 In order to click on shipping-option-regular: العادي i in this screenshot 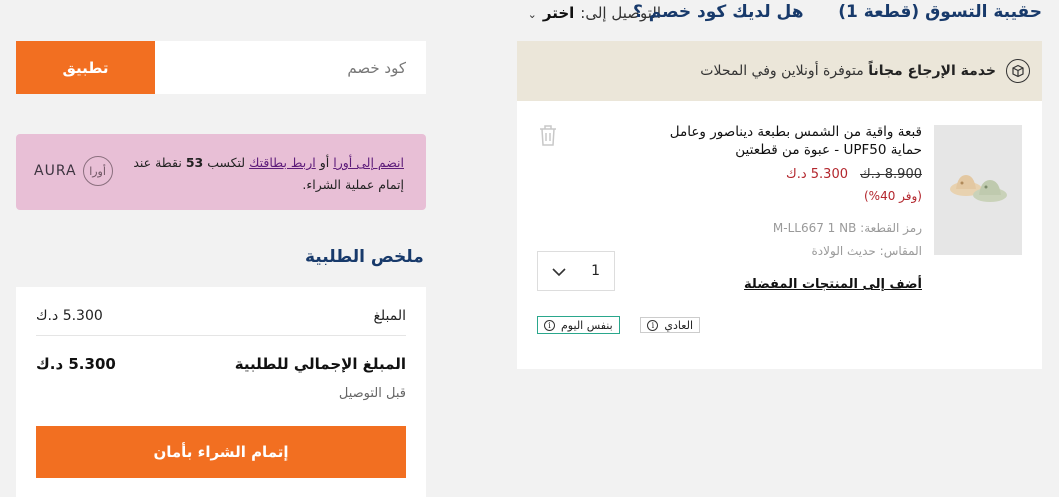, I will do `click(670, 325)`.